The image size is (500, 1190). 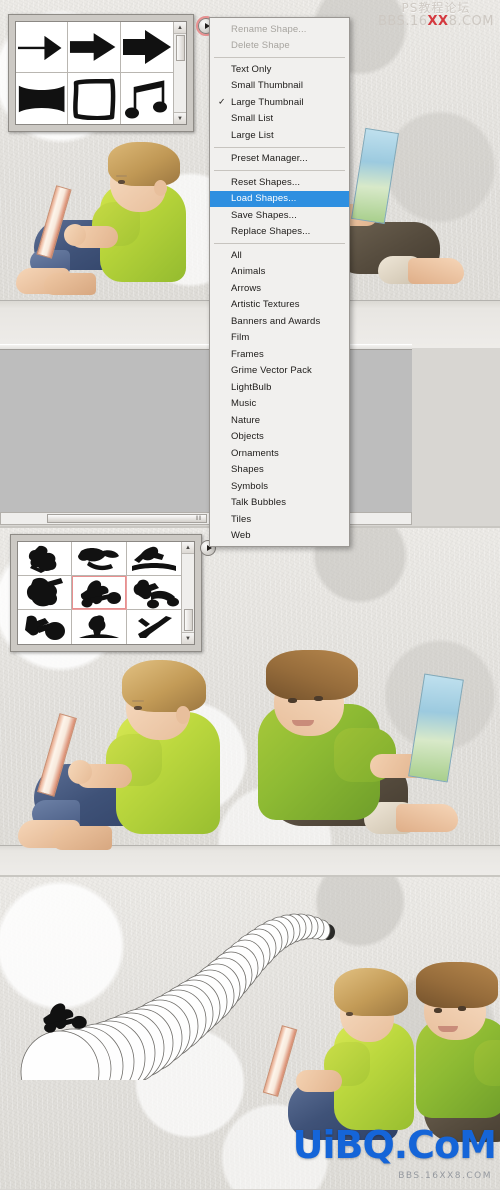 I want to click on hand, so click(x=75, y=235).